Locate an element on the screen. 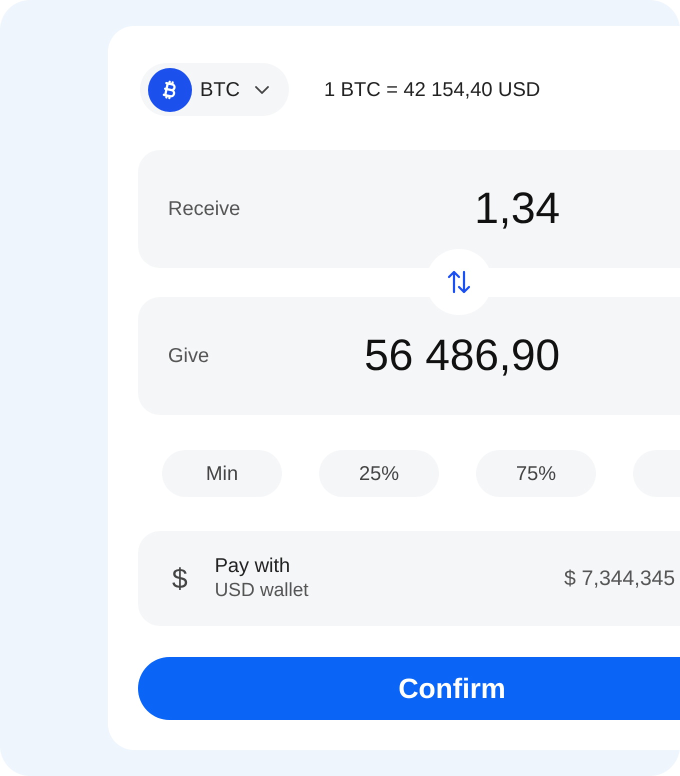  coin-selector: BTC is located at coordinates (214, 89).